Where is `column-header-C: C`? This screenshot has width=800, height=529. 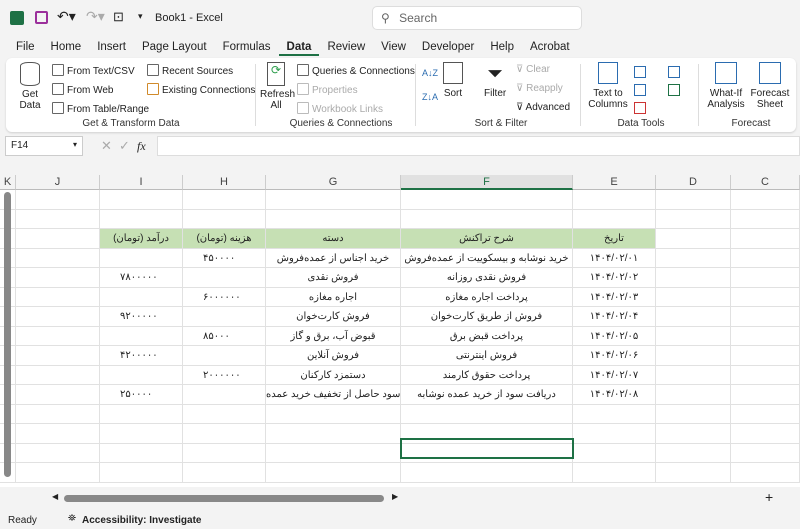
column-header-C: C is located at coordinates (765, 182).